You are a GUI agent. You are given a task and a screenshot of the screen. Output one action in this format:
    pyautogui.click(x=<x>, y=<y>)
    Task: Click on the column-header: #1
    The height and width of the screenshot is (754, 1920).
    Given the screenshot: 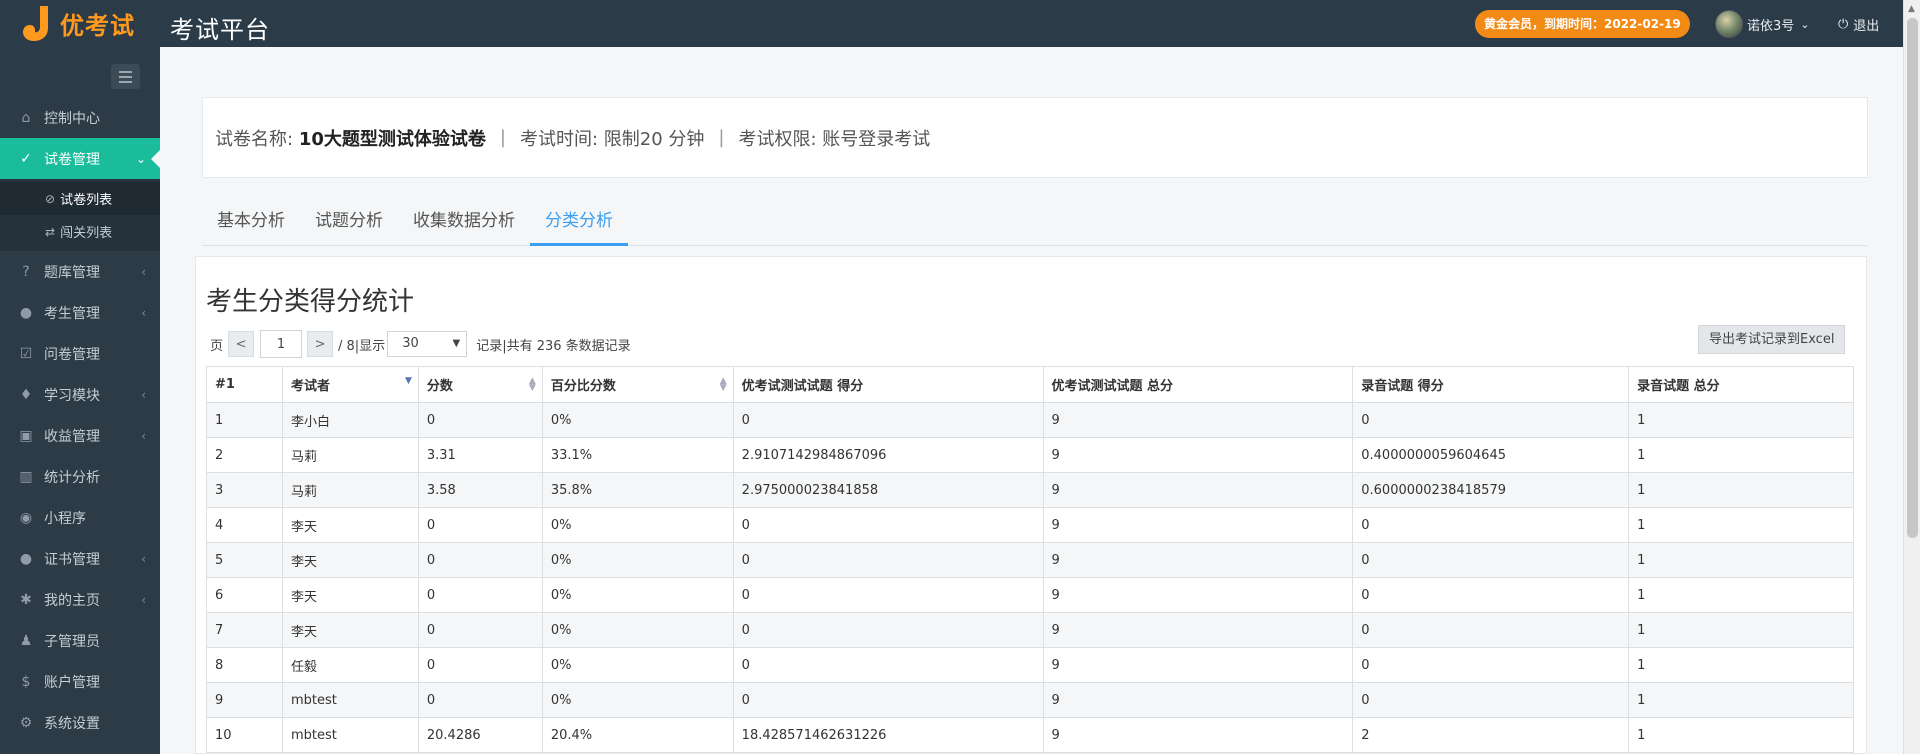 What is the action you would take?
    pyautogui.click(x=244, y=384)
    